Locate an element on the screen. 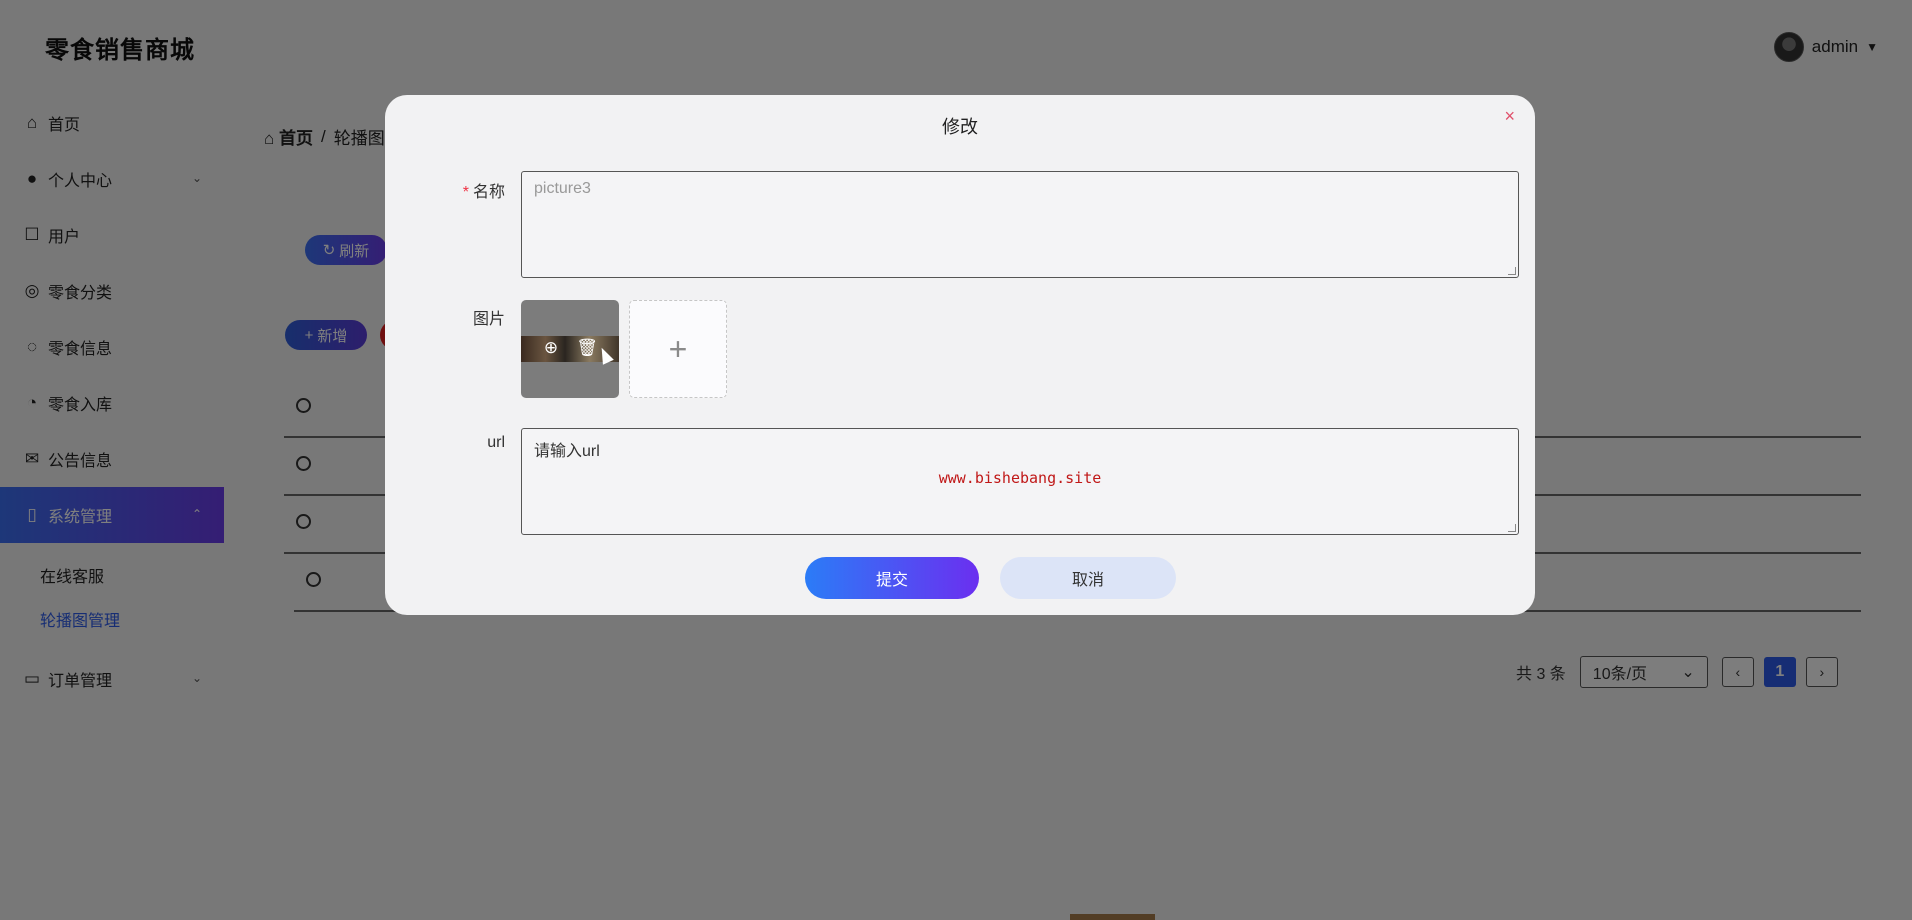 The width and height of the screenshot is (1912, 920). zoom-in-icon: ⊕ is located at coordinates (551, 348).